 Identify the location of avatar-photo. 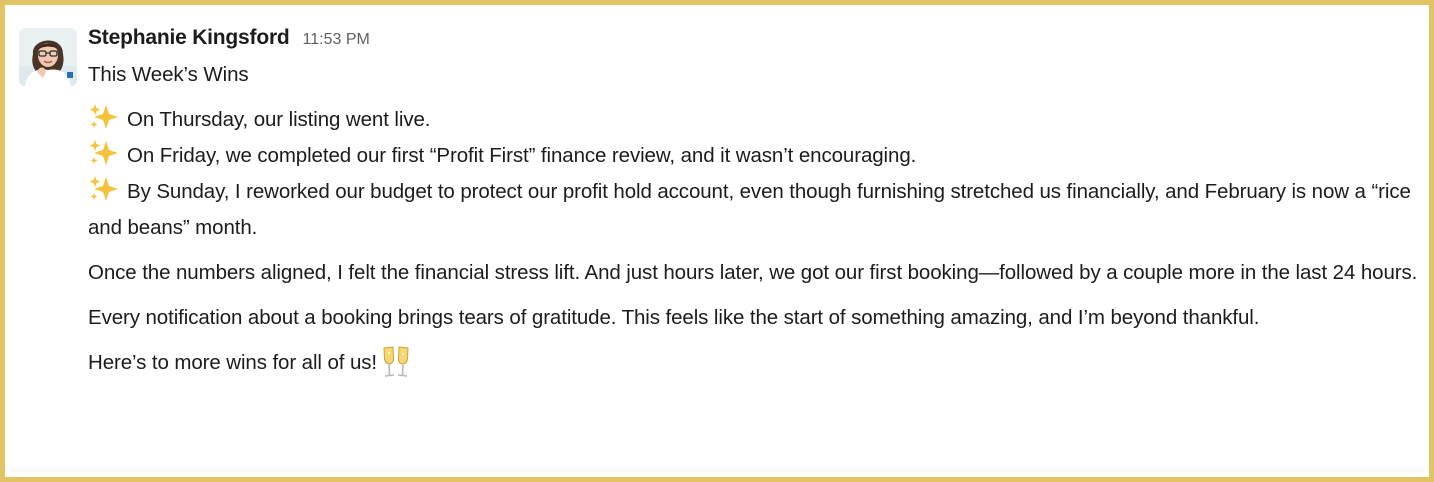
(48, 57).